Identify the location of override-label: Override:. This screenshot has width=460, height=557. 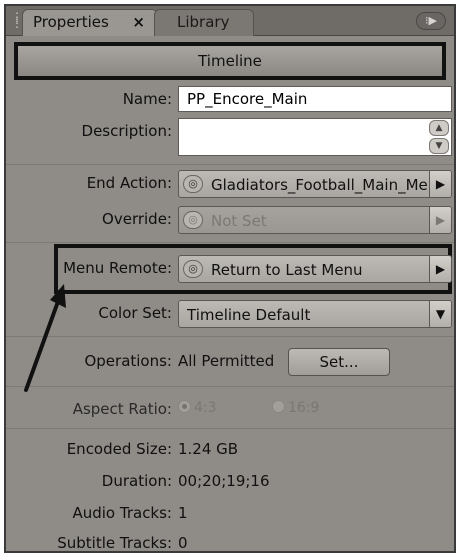
(137, 219).